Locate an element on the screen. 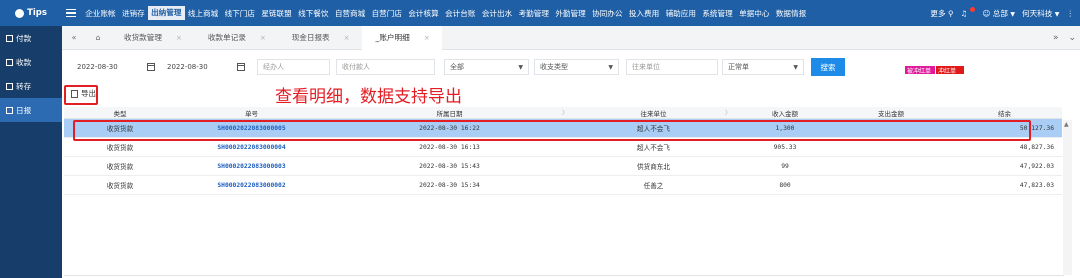  date-to-value: 2022-08-30 is located at coordinates (187, 67).